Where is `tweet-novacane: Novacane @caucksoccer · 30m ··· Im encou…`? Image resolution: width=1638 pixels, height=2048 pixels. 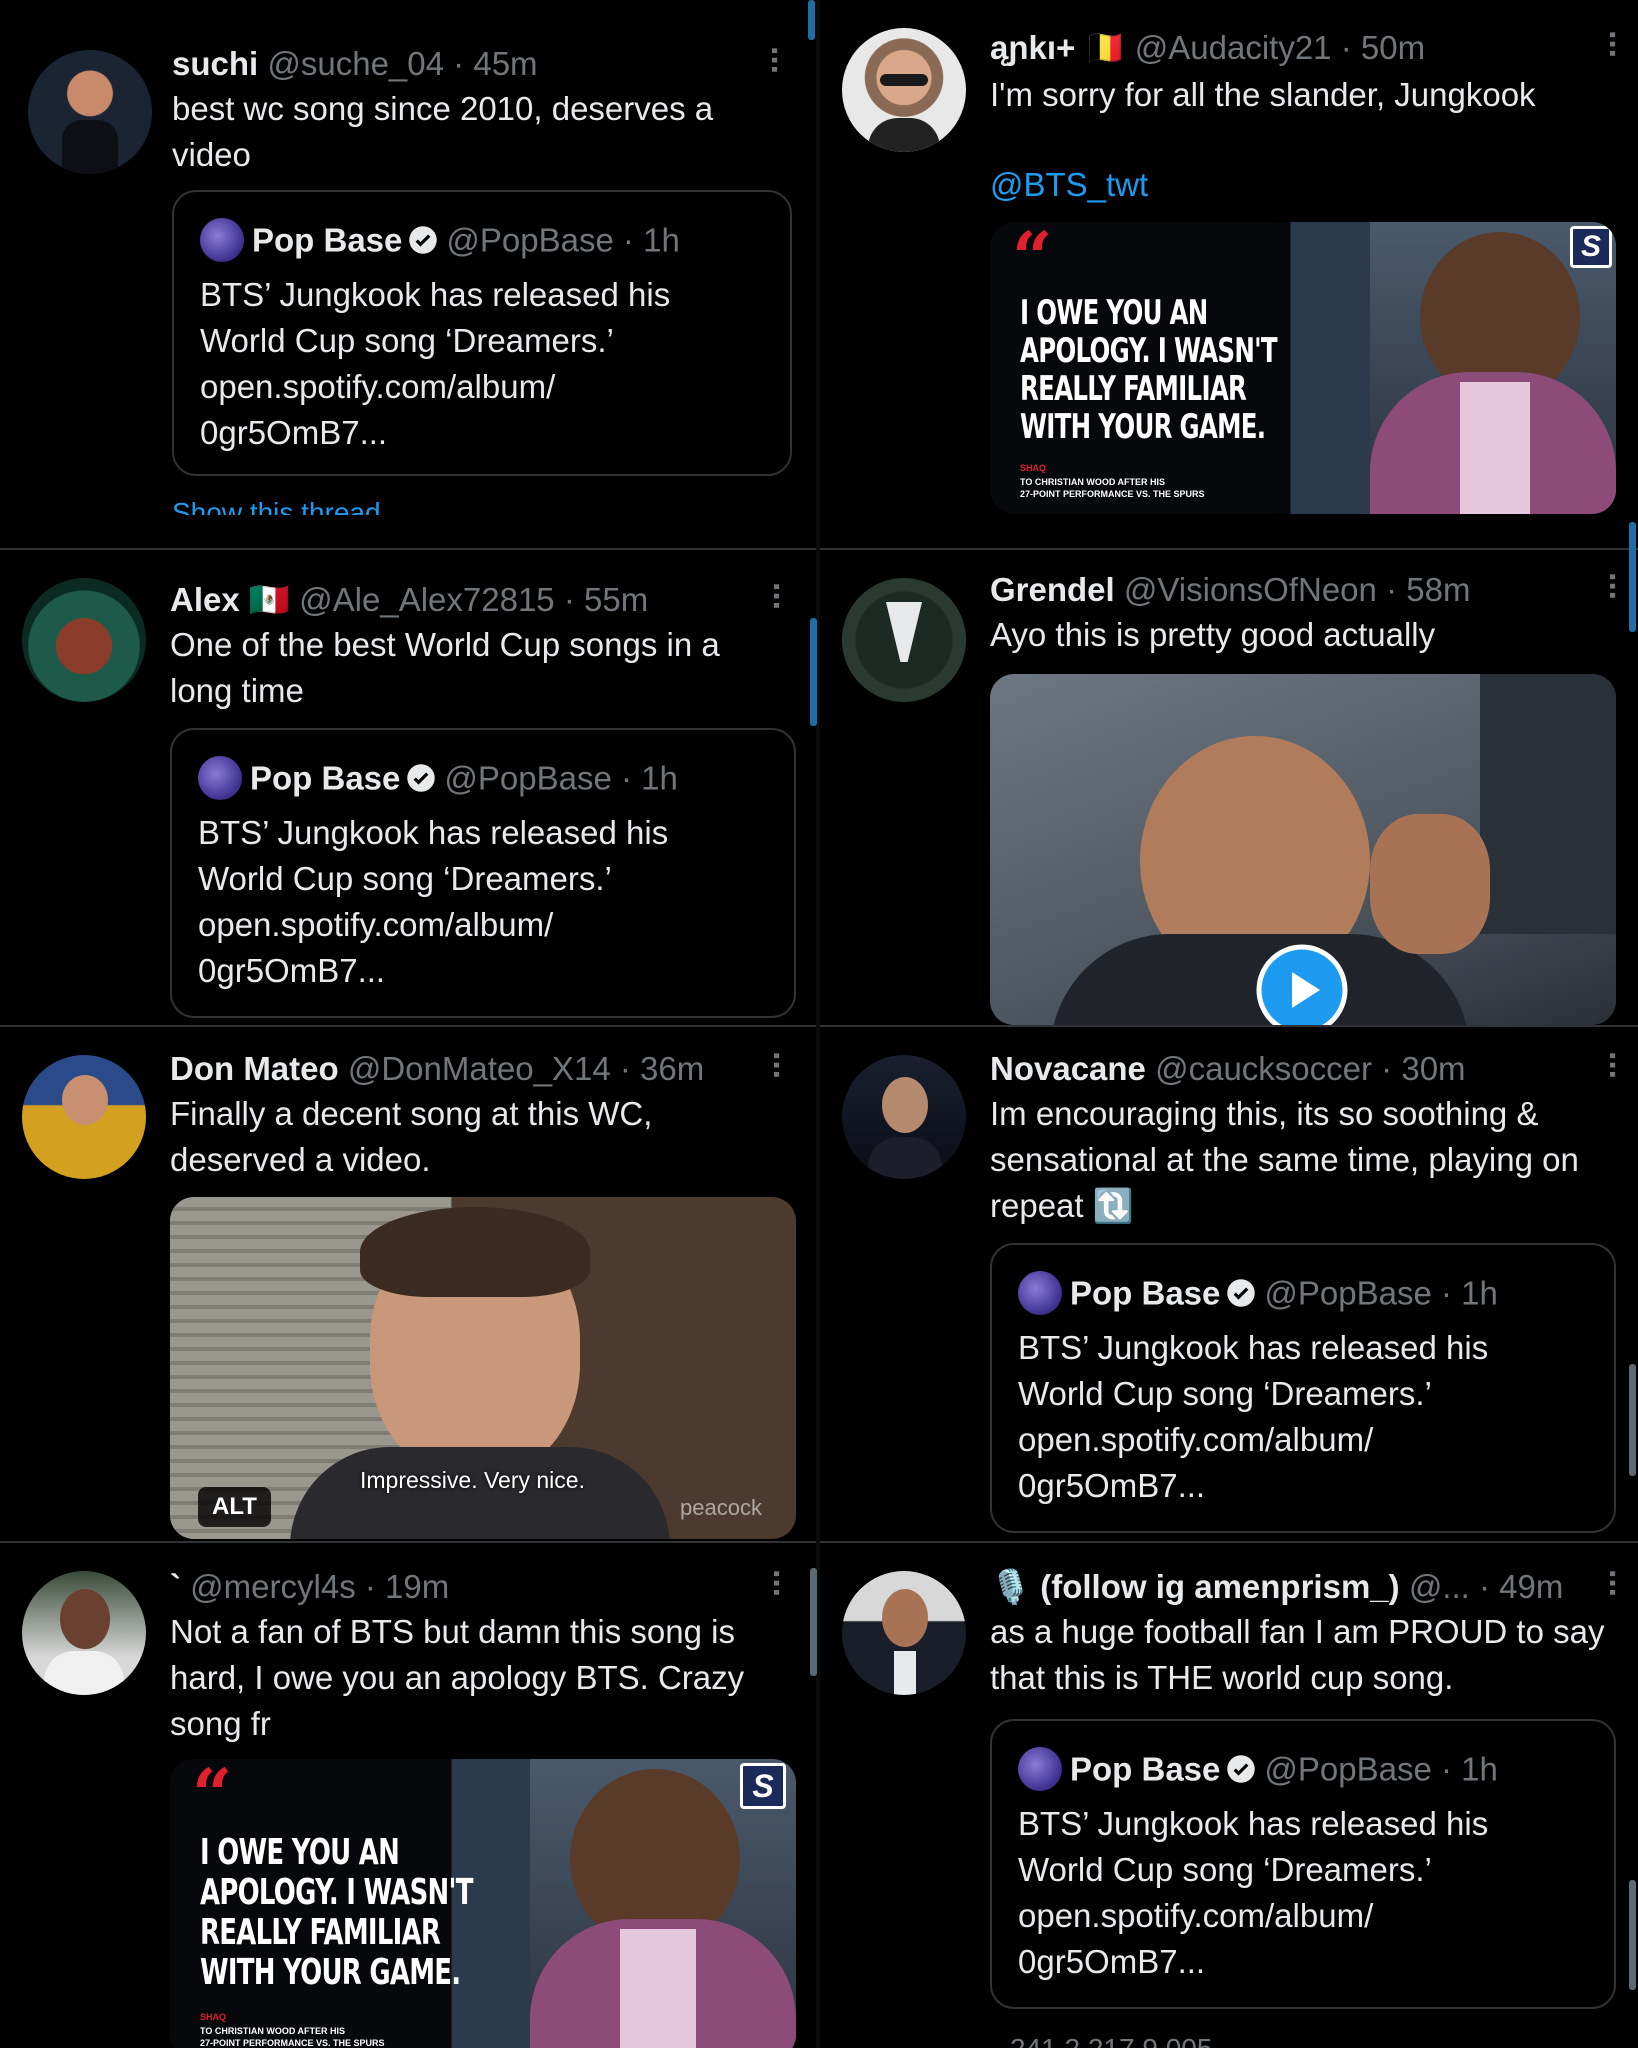
tweet-novacane: Novacane @caucksoccer · 30m ··· Im encou… is located at coordinates (1229, 1283).